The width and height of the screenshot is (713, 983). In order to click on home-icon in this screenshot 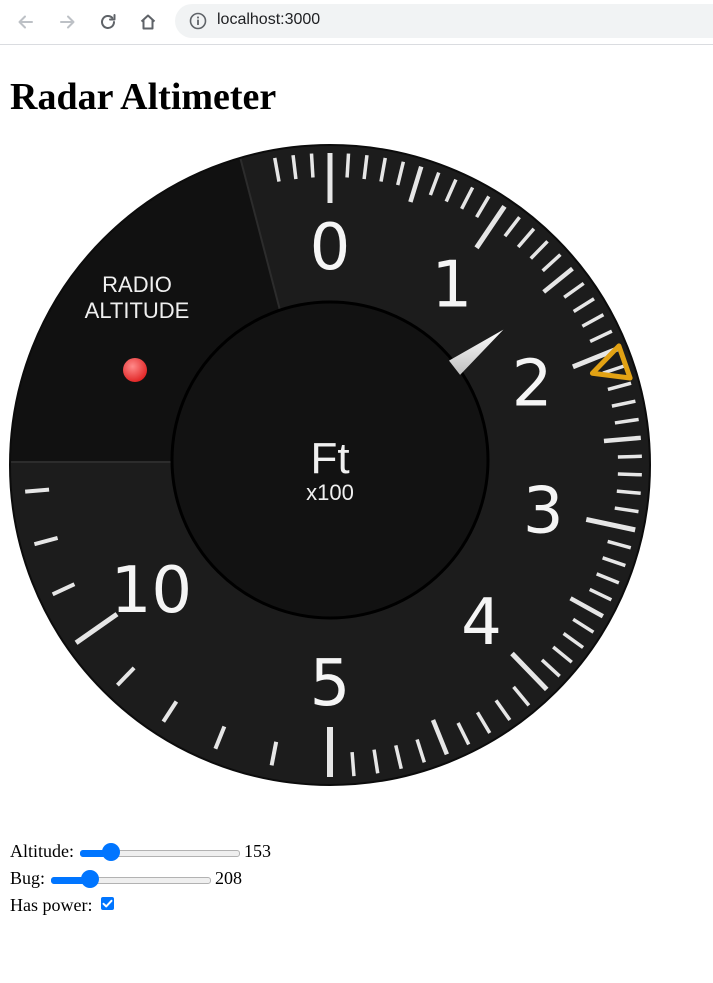, I will do `click(148, 22)`.